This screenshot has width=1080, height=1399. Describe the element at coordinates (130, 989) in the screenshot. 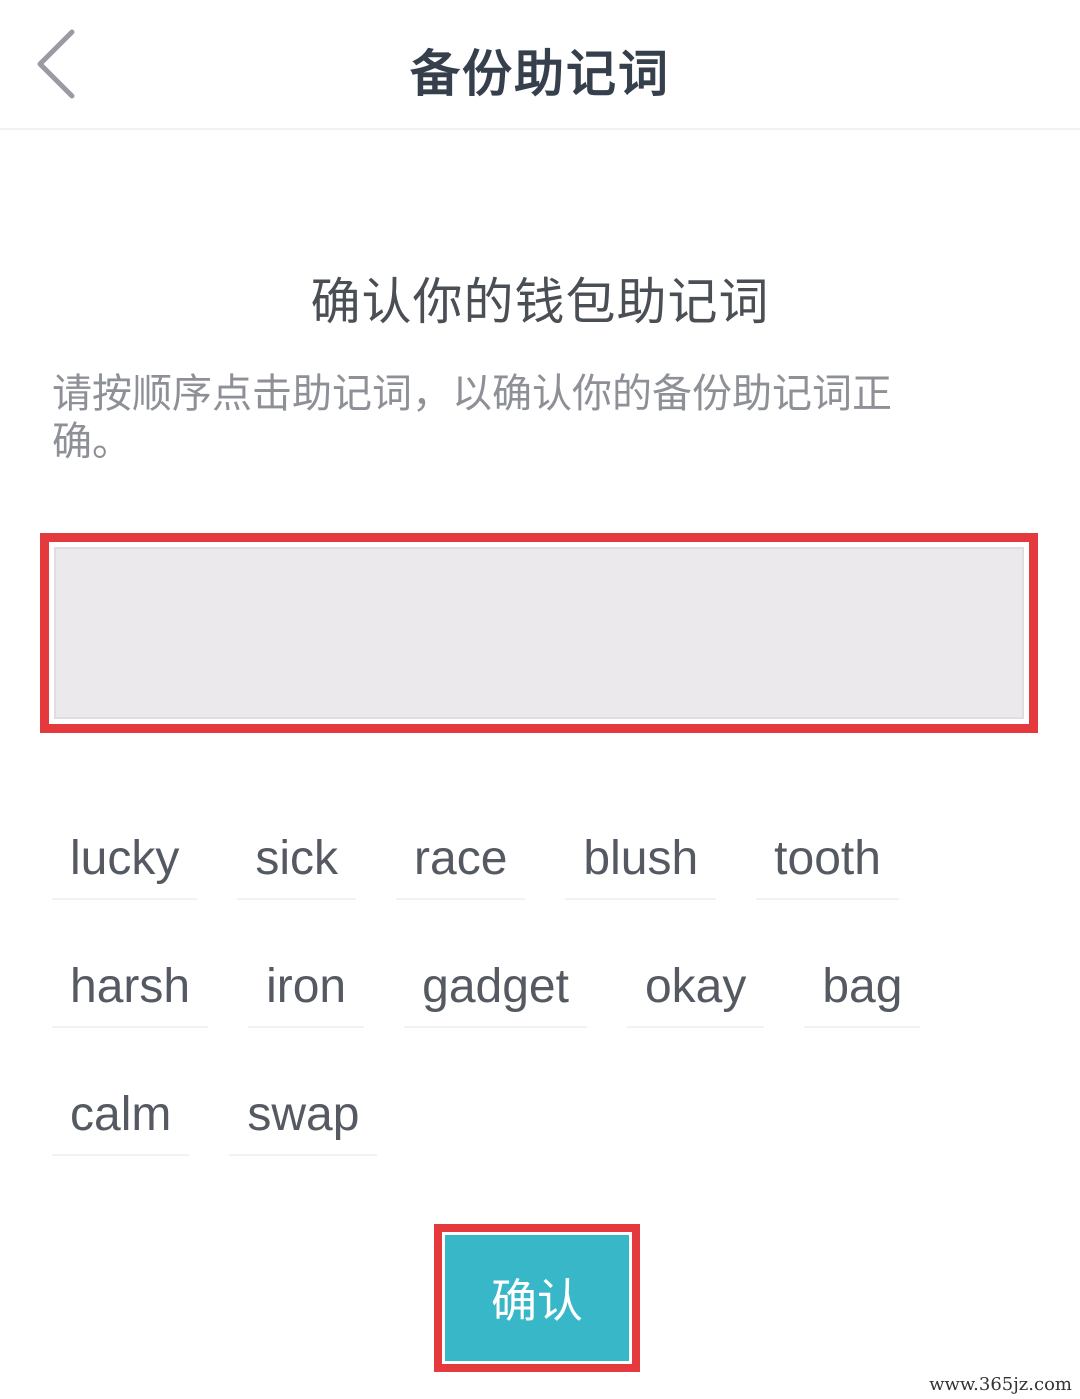

I see `word-chip: harsh` at that location.